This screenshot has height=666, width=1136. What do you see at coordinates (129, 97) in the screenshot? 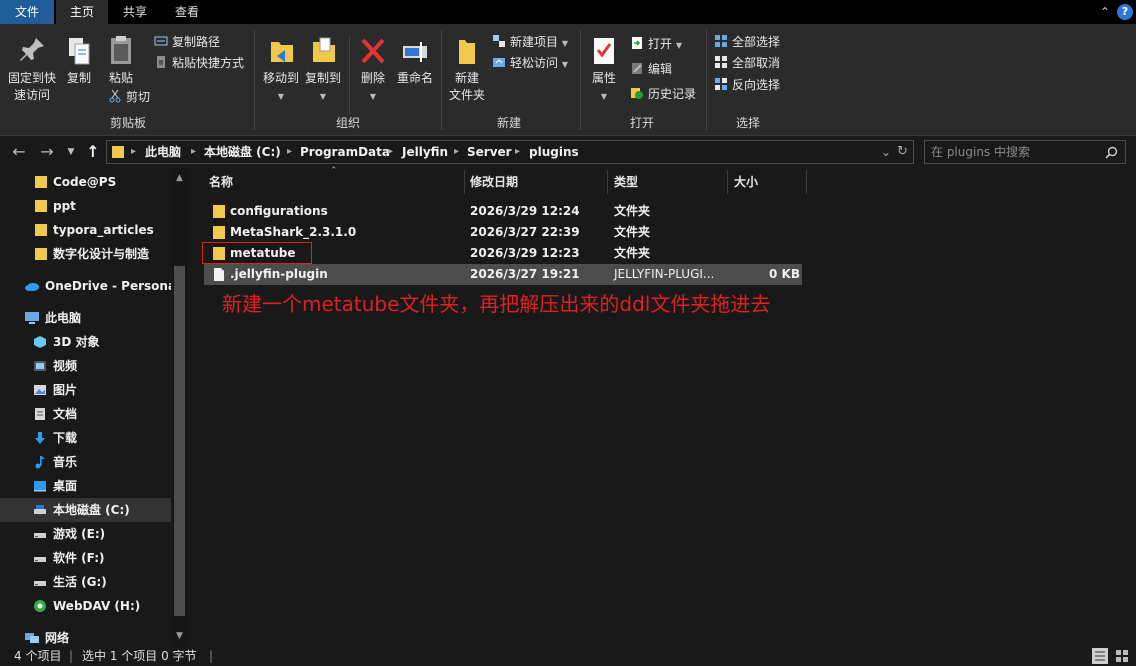
I see `cut-button: 剪切` at bounding box center [129, 97].